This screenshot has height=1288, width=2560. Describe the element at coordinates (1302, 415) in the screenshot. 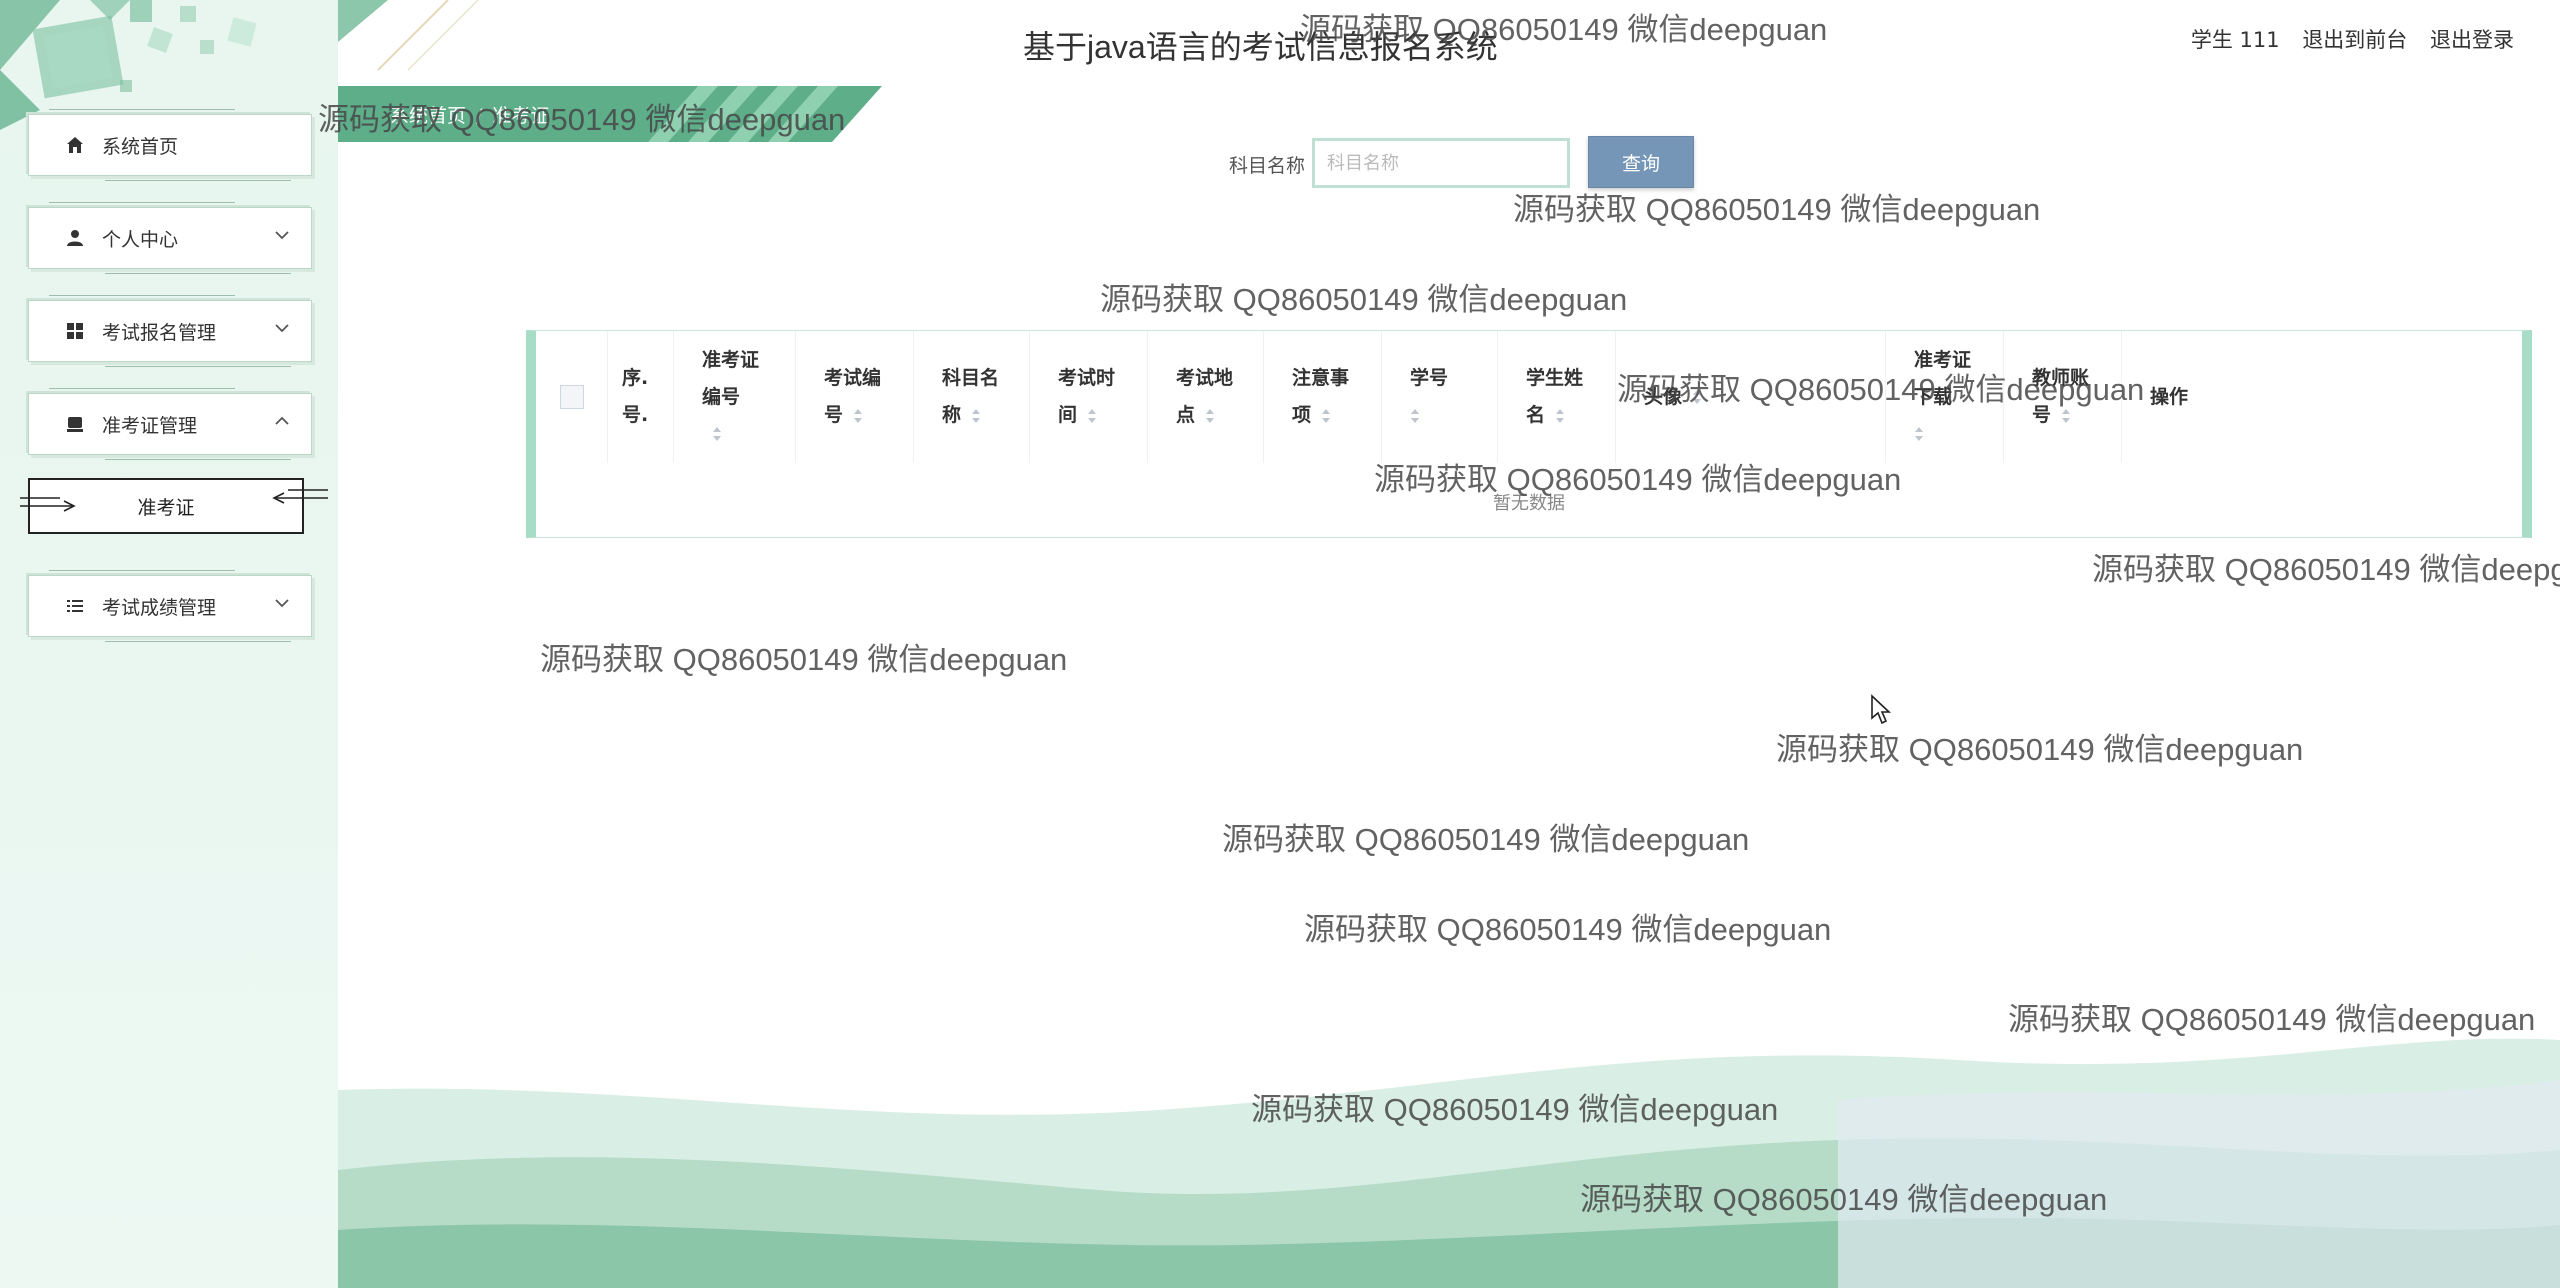

I see `column-header-line: 项` at that location.